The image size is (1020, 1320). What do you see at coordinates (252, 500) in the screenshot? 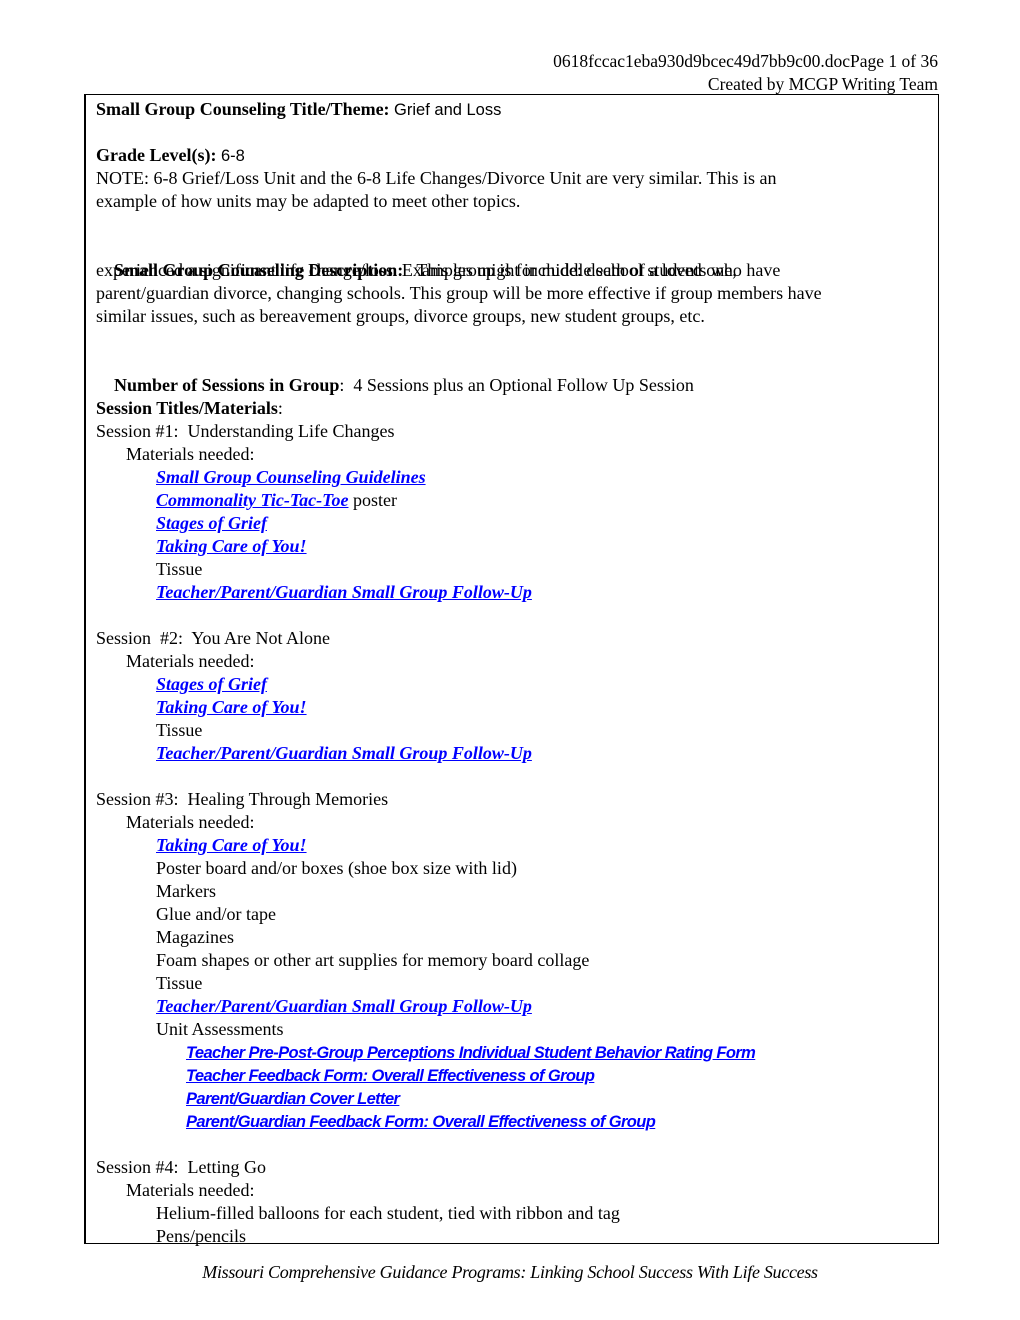
I see `material-link: Commonality Tic-Tac-Toe` at bounding box center [252, 500].